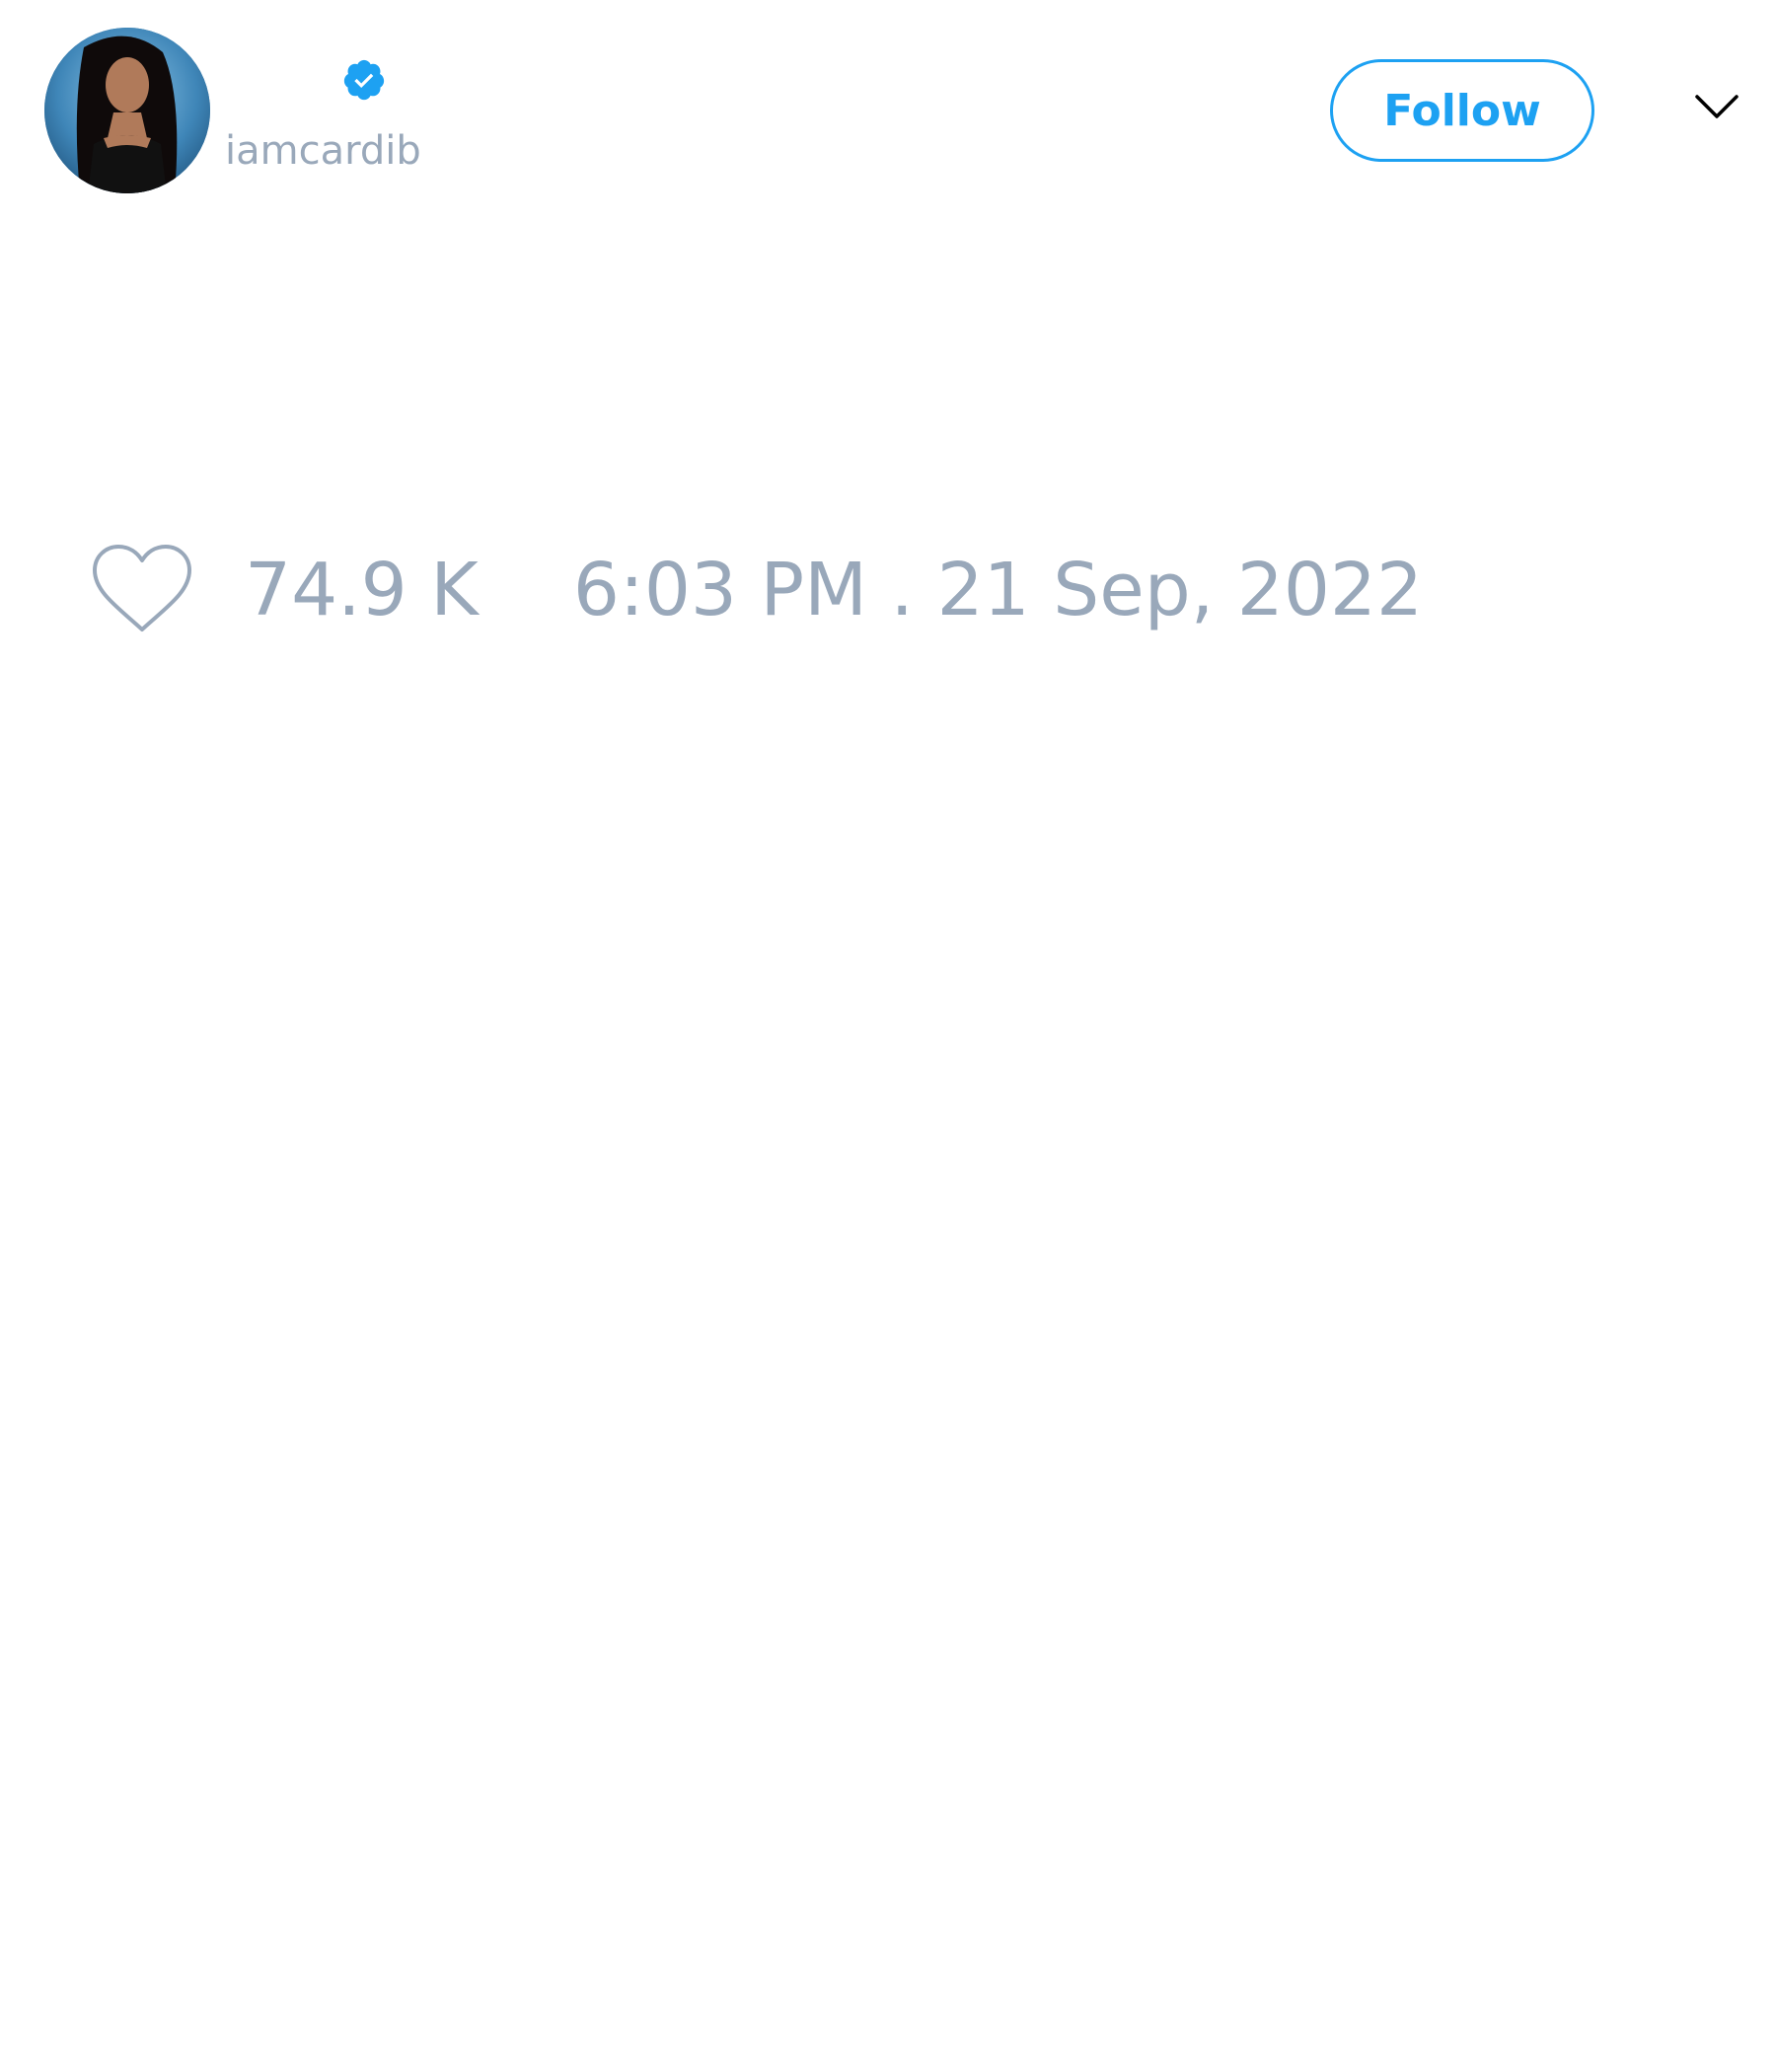  I want to click on tweet-stats: 74.9 K 6:03 PM . 21 Sep, 2022, so click(756, 590).